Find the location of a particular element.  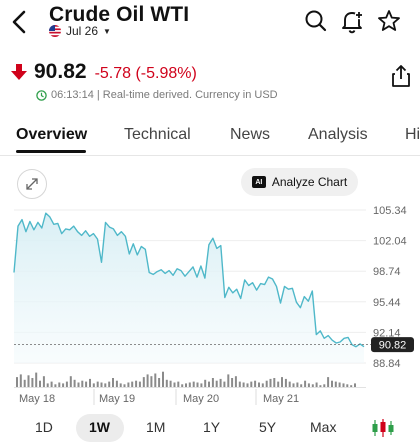

ai-icon: AI is located at coordinates (258, 182).